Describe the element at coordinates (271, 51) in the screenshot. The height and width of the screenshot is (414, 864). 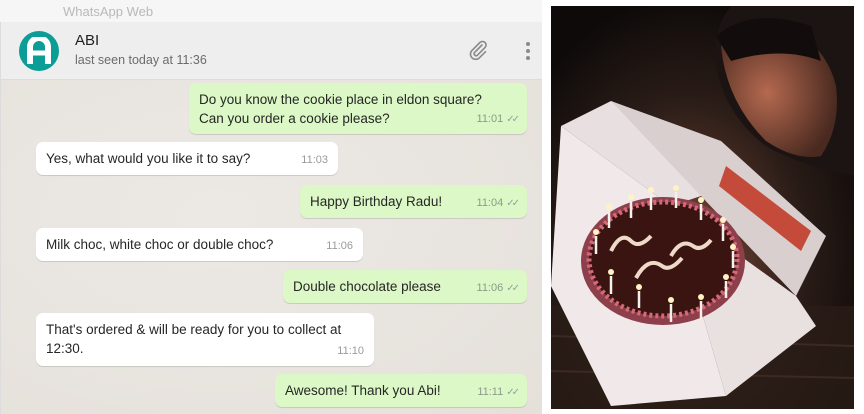
I see `chat-header: ABI last seen today at 11:36` at that location.